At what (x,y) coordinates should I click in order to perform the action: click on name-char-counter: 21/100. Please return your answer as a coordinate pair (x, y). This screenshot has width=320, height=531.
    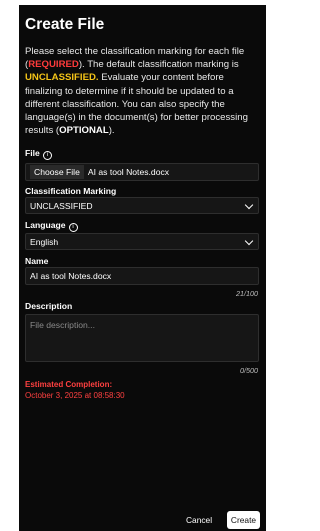
    Looking at the image, I should click on (247, 293).